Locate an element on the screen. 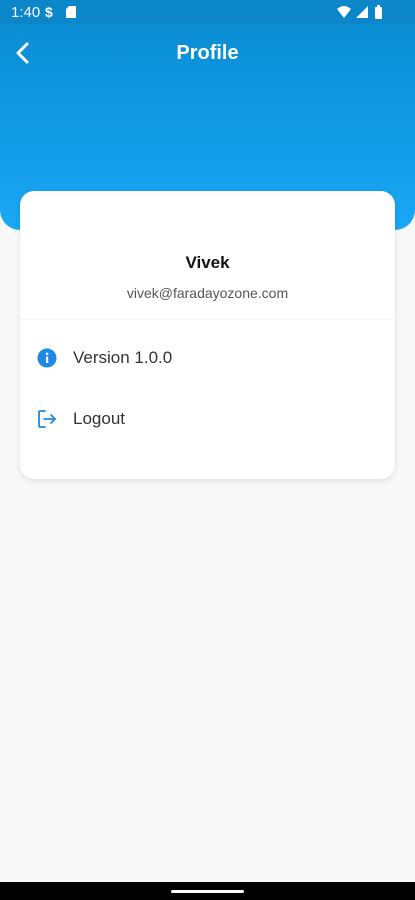  version-label: Version 1.0.0 is located at coordinates (123, 357).